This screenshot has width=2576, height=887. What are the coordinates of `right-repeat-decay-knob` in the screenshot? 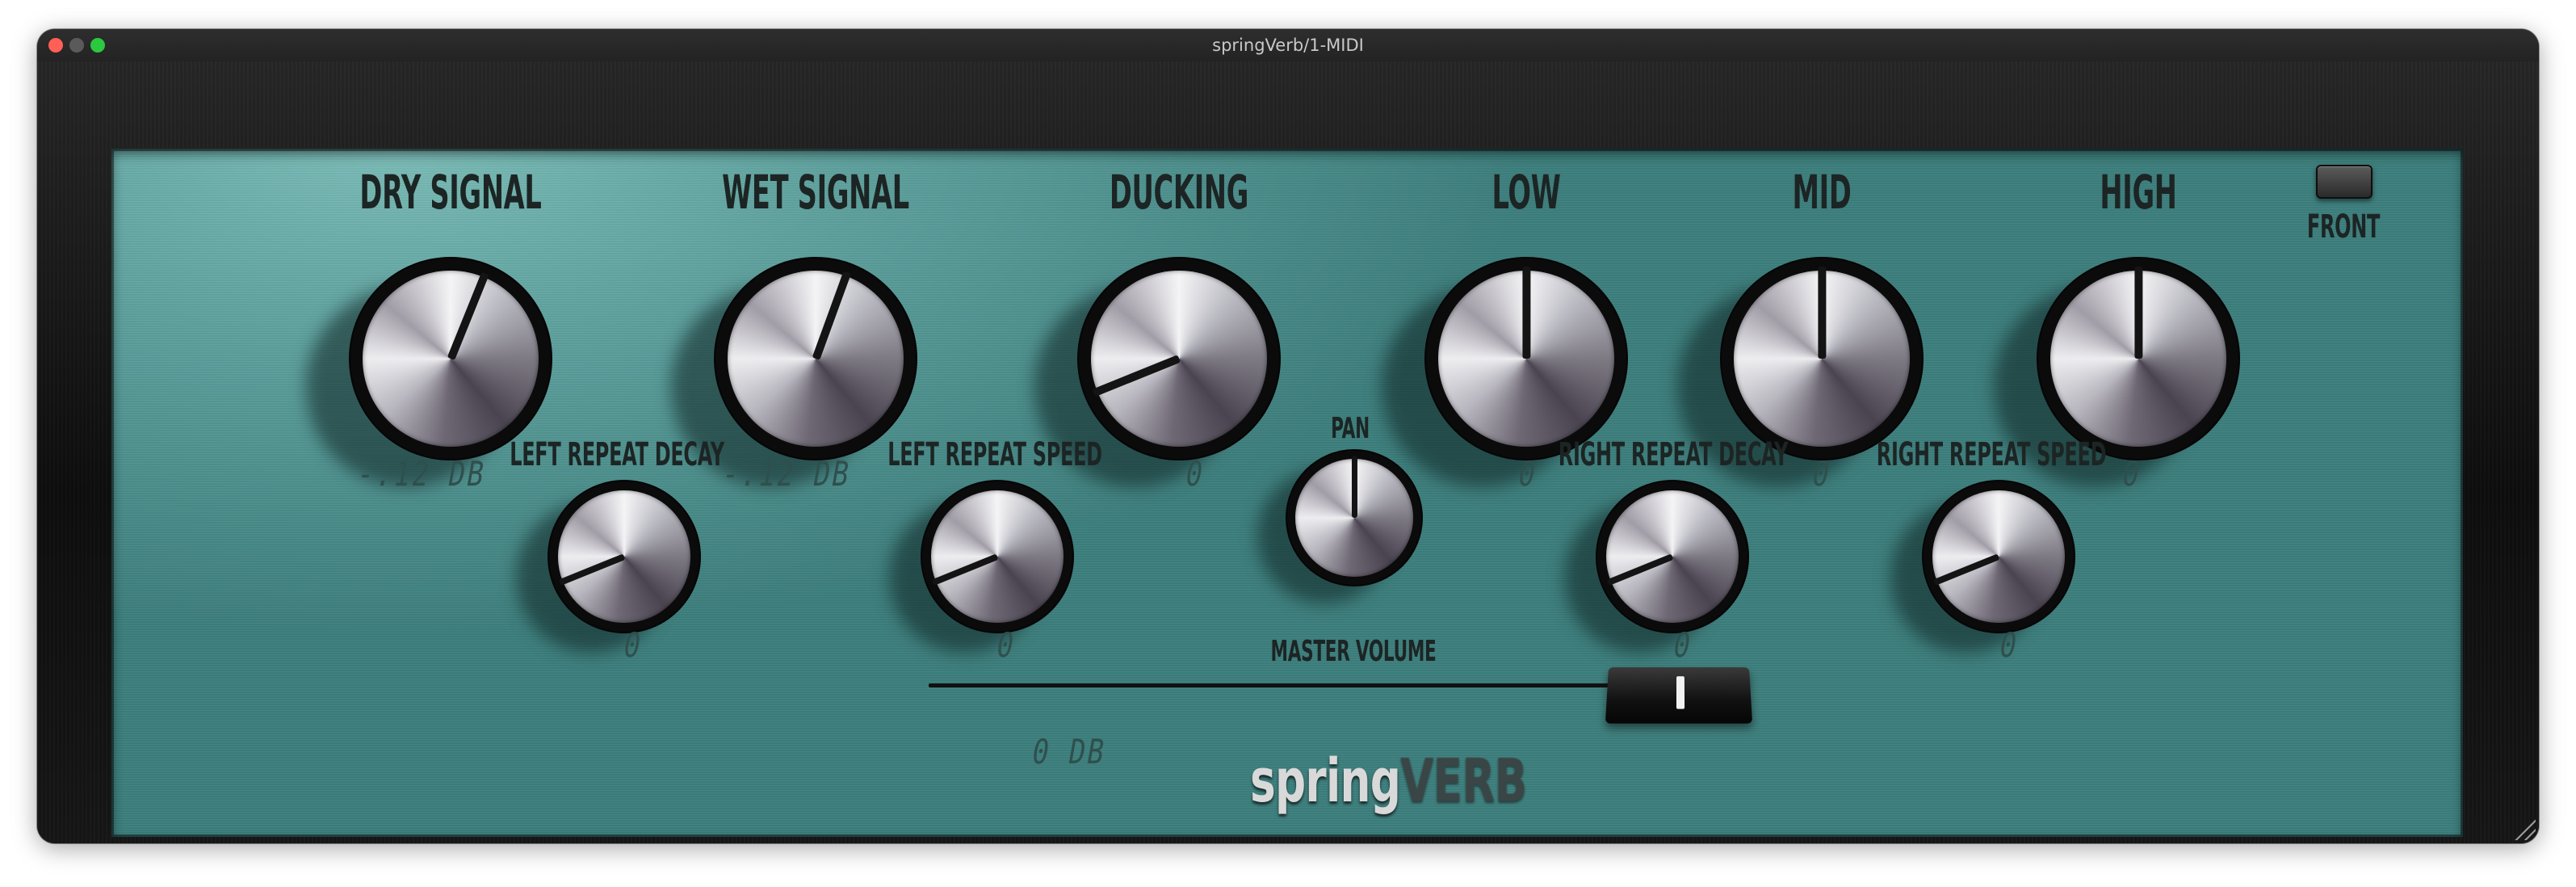 It's located at (1655, 567).